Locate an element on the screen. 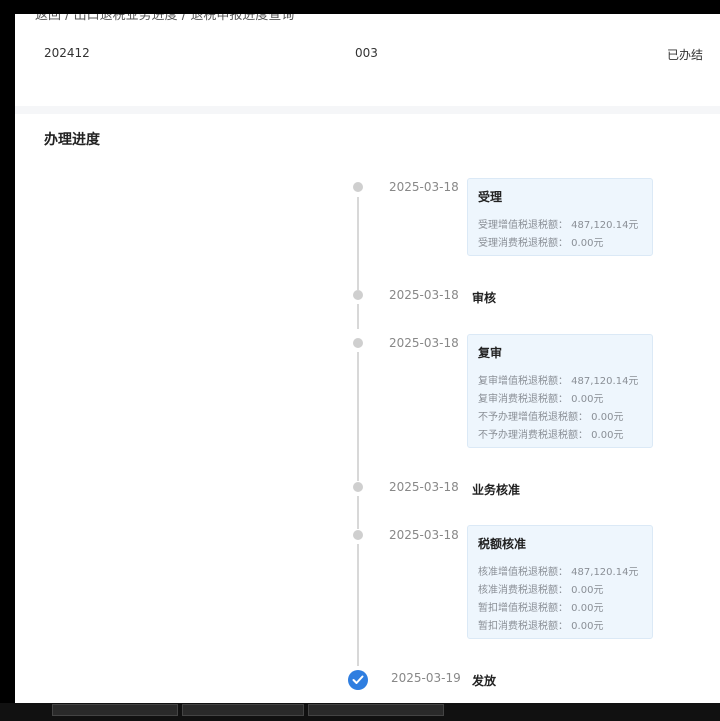  screen-border-top is located at coordinates (360, 7).